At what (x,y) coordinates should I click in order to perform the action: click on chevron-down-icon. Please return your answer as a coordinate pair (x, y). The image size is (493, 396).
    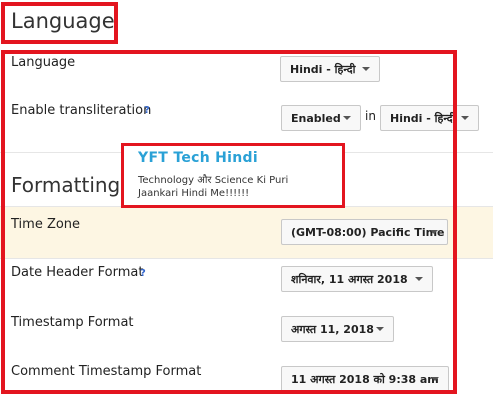
    Looking at the image, I should click on (465, 118).